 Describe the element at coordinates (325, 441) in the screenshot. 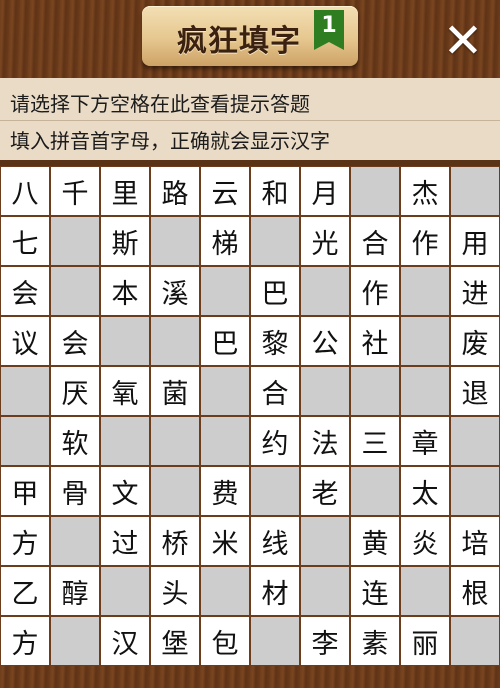

I see `grid-cell-filled: 法` at that location.